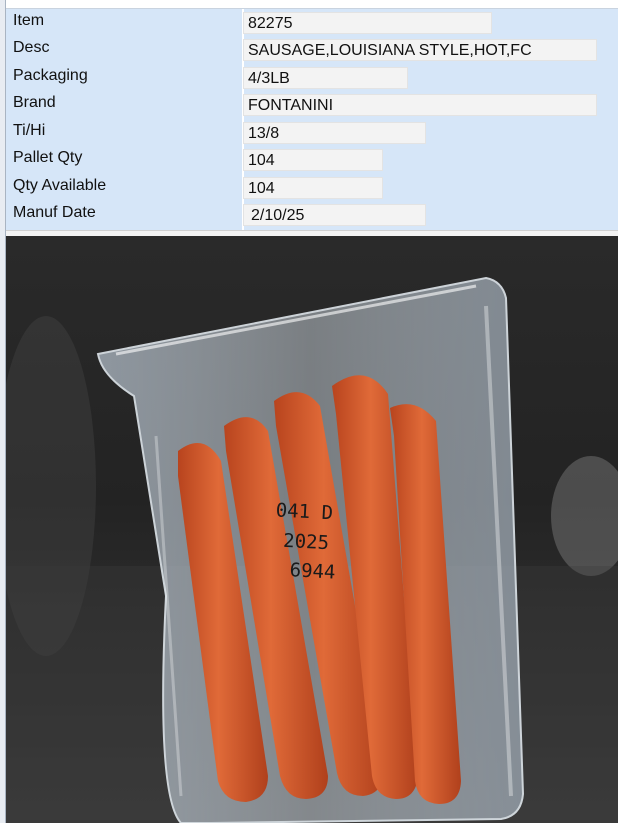 This screenshot has width=618, height=823. I want to click on desc-field: SAUSAGE,LOUISIANA STYLE,HOT,FC, so click(420, 50).